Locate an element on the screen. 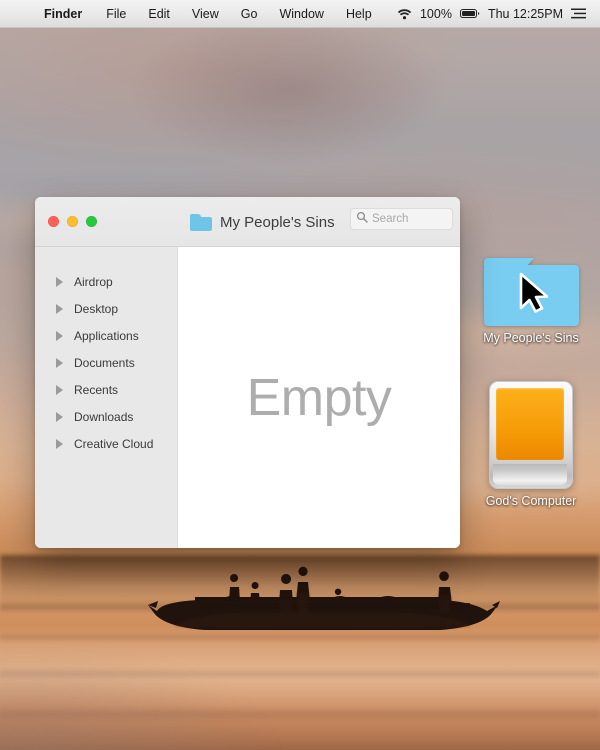  sidebar-item-label: Documents is located at coordinates (104, 362).